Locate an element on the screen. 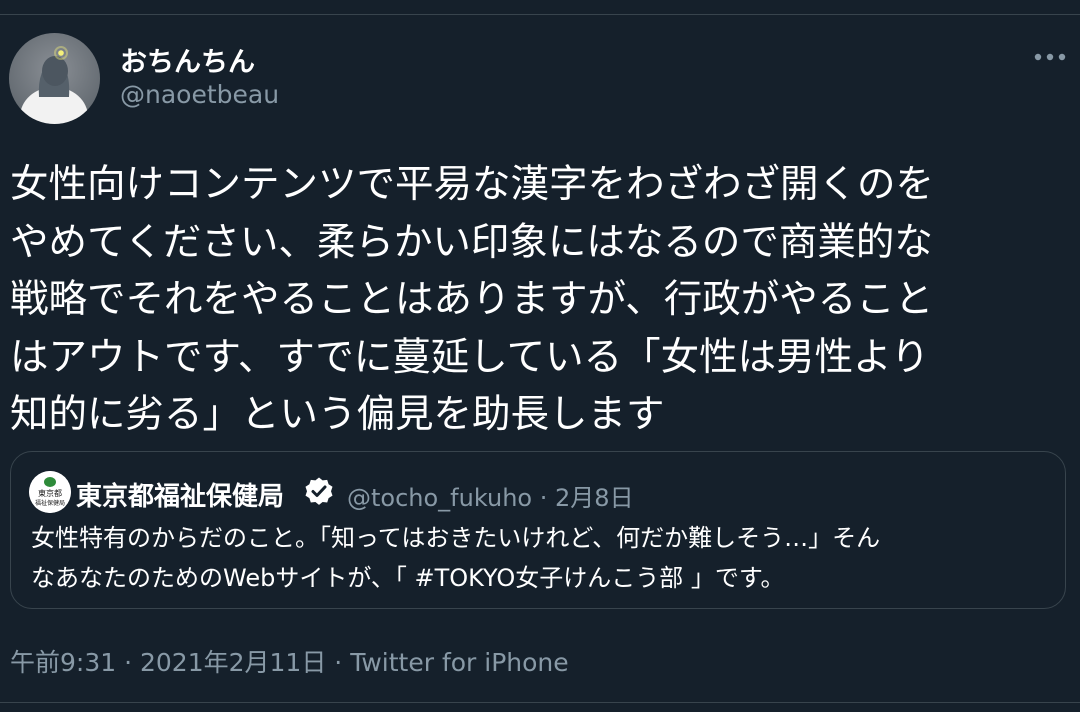 The image size is (1080, 712). tokyo-logo-text-1: 東京都 is located at coordinates (50, 493).